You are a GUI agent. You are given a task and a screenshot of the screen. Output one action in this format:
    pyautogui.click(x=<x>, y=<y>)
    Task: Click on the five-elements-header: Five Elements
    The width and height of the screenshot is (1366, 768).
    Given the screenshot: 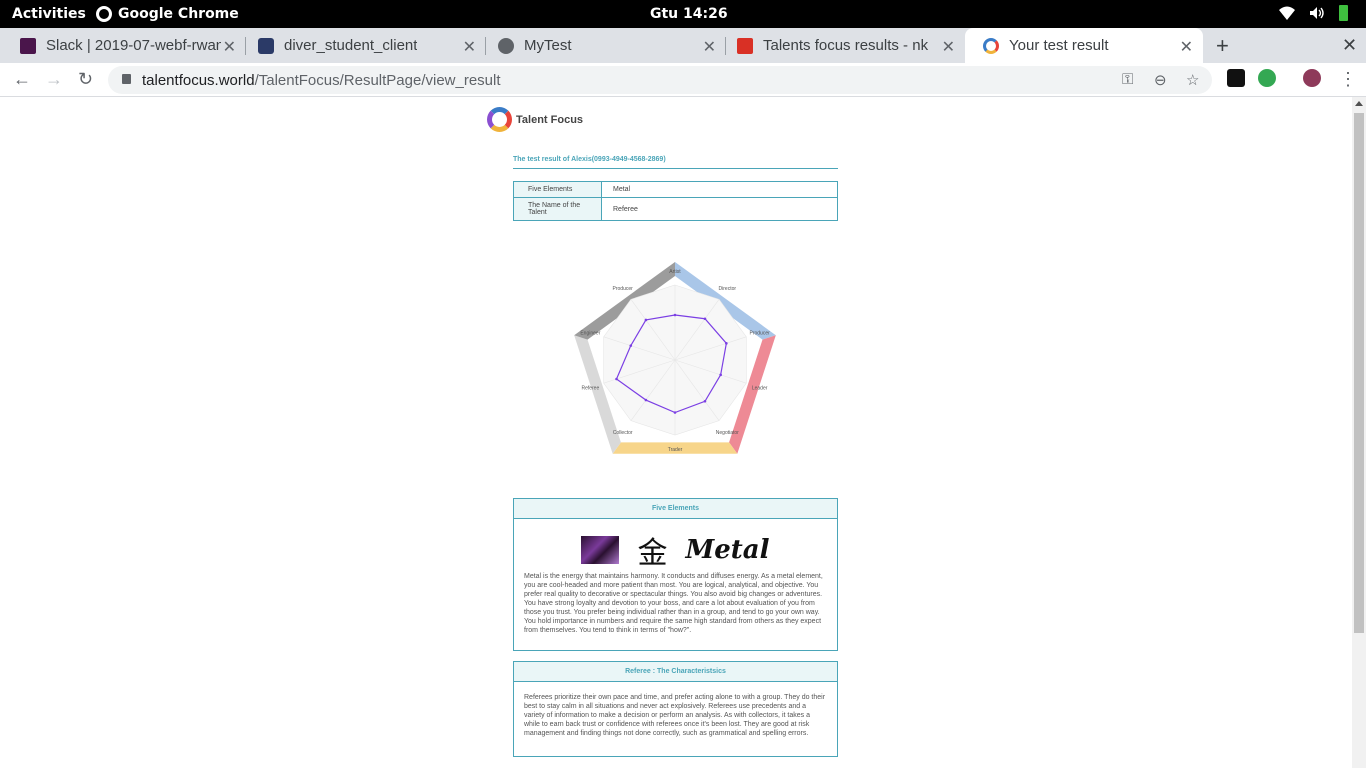 What is the action you would take?
    pyautogui.click(x=675, y=509)
    